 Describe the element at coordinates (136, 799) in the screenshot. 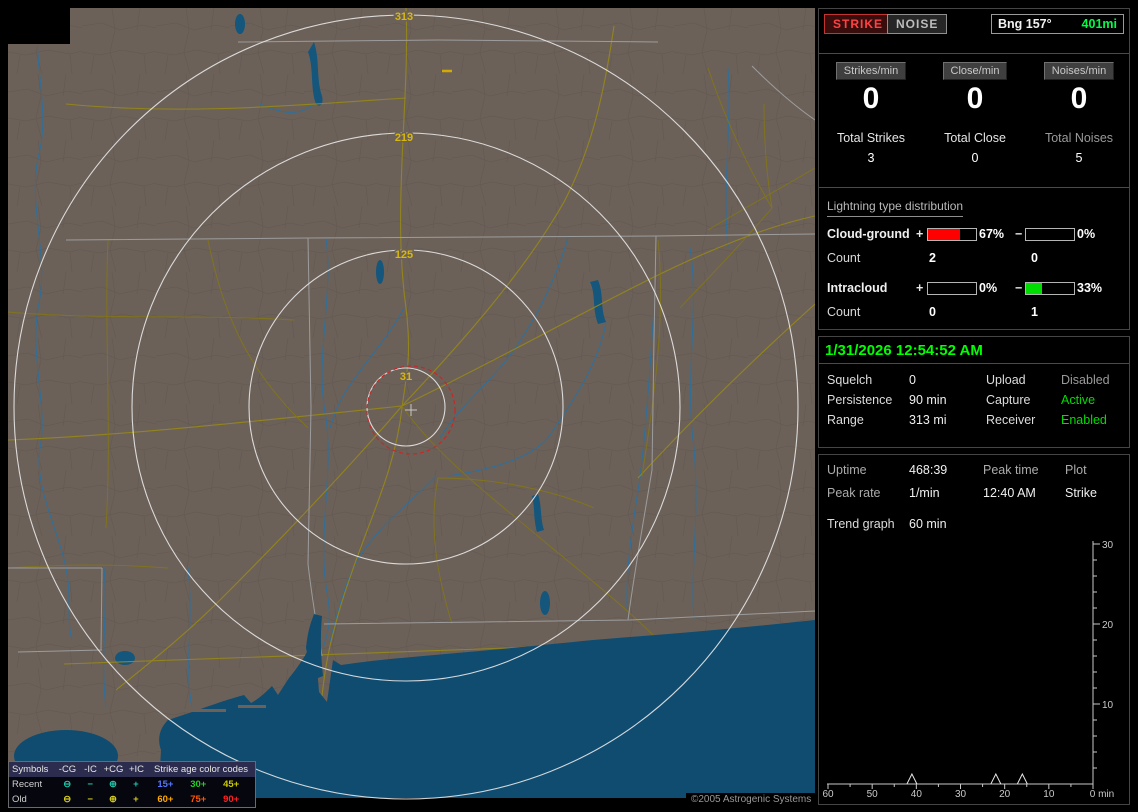

I see `pos-ic-icon: +` at that location.